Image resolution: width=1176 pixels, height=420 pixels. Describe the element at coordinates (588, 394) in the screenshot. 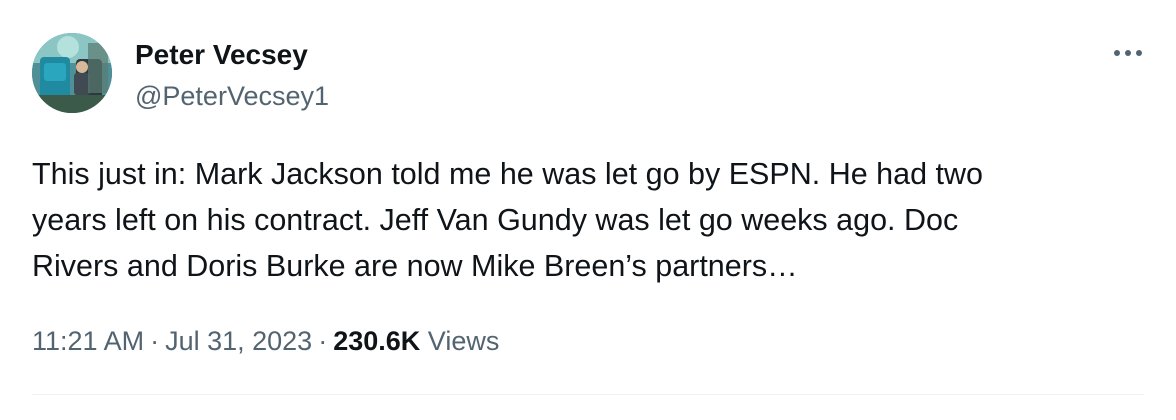

I see `divider` at that location.